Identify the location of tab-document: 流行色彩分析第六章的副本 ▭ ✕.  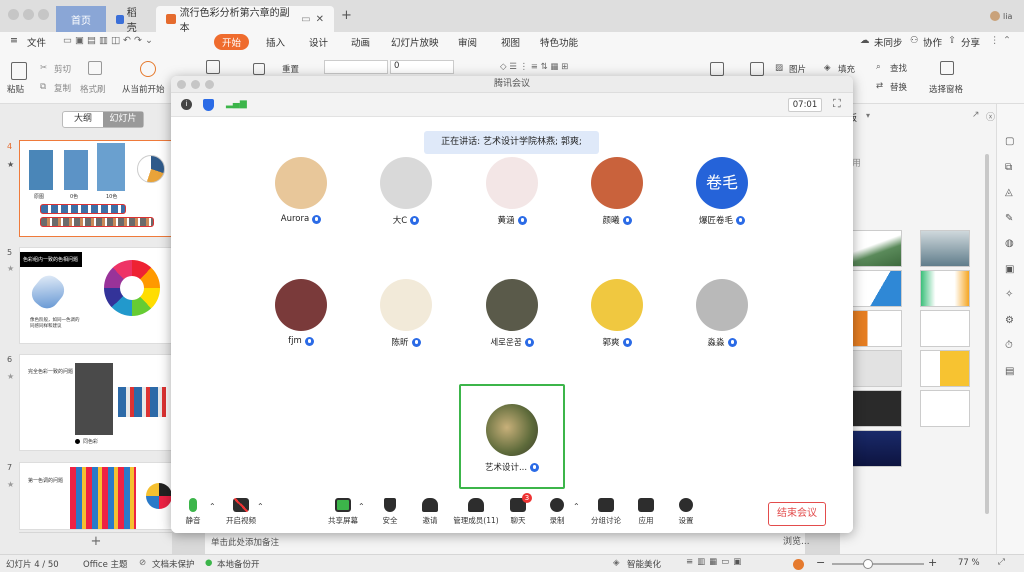
(245, 20).